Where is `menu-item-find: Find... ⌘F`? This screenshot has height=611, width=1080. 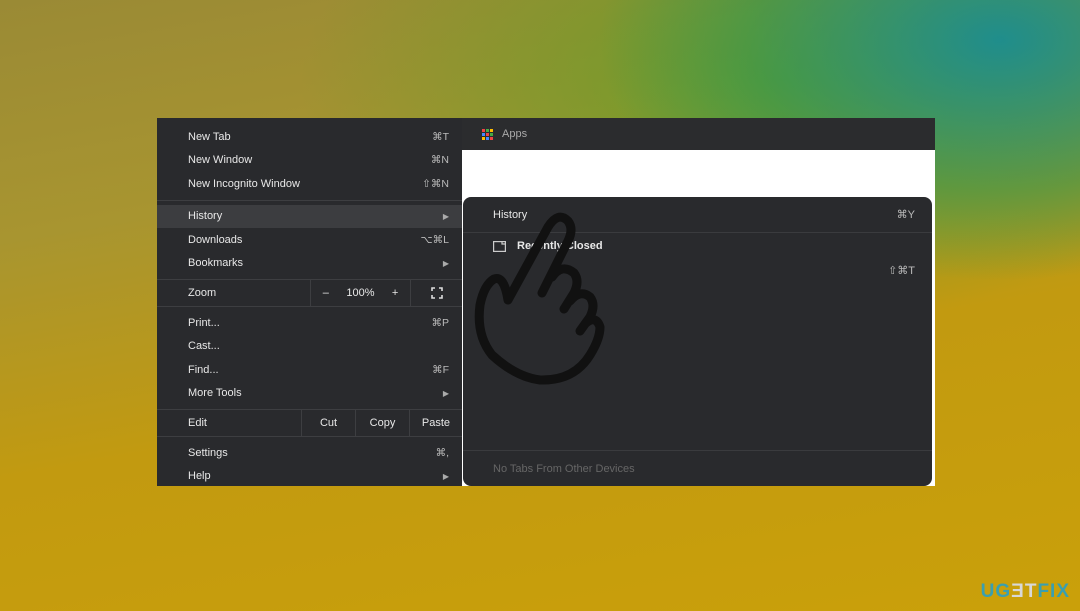
menu-item-find: Find... ⌘F is located at coordinates (309, 370).